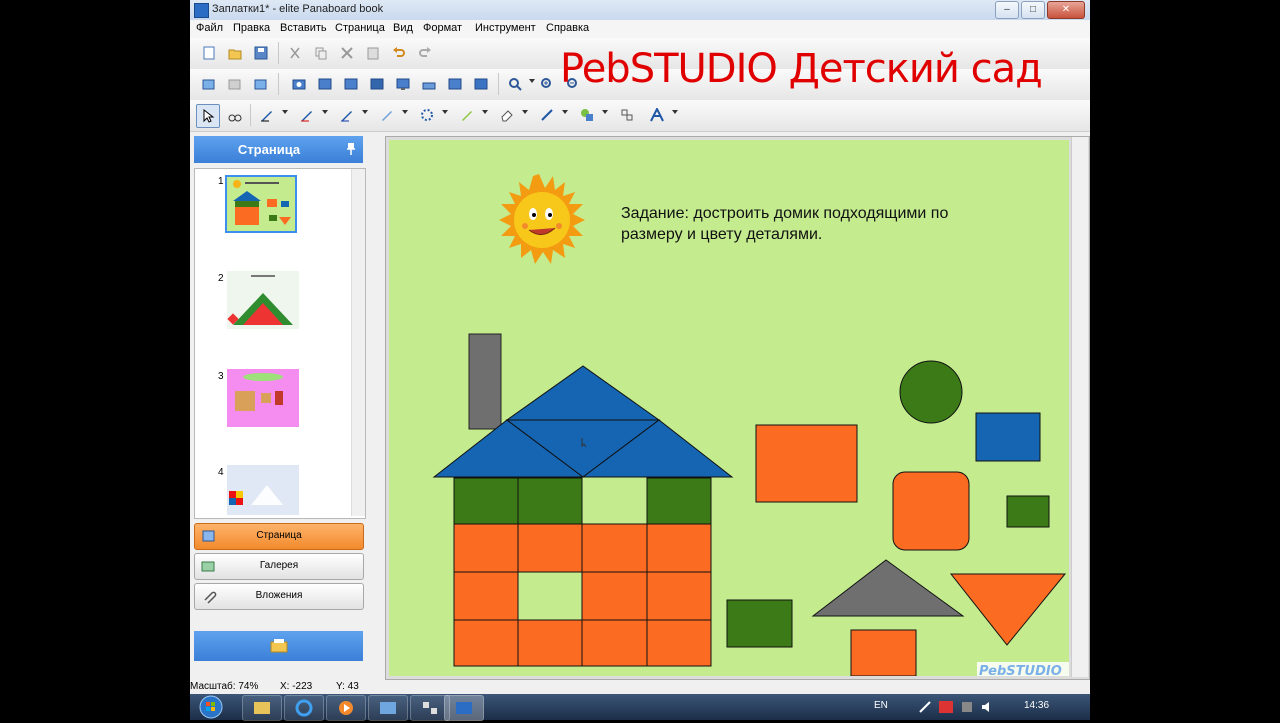  I want to click on scanner-button, so click(429, 84).